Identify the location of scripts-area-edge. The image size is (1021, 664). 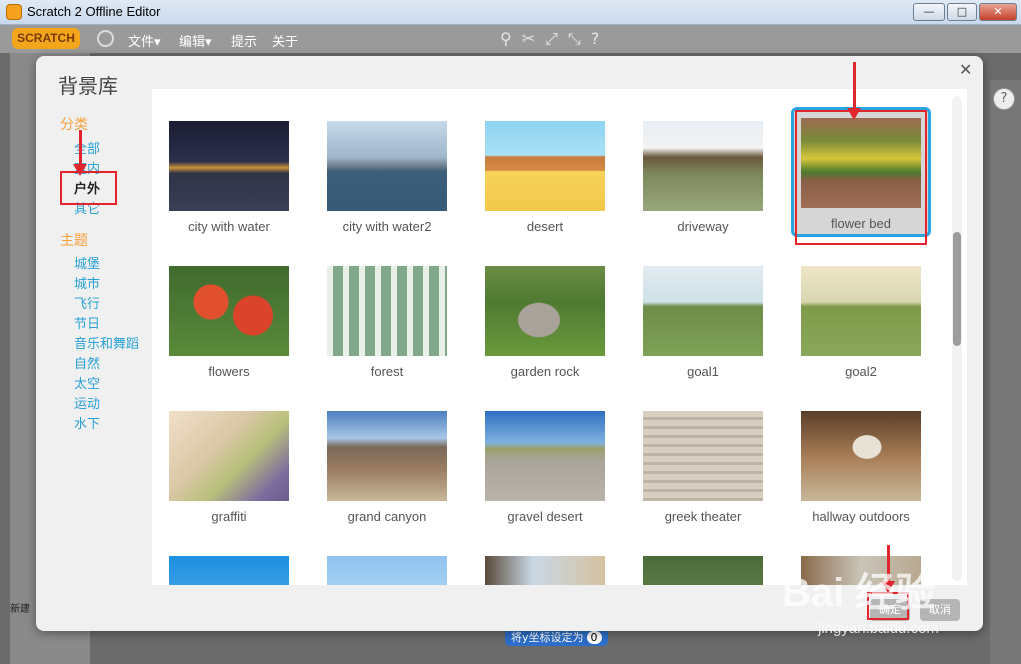
(1005, 372).